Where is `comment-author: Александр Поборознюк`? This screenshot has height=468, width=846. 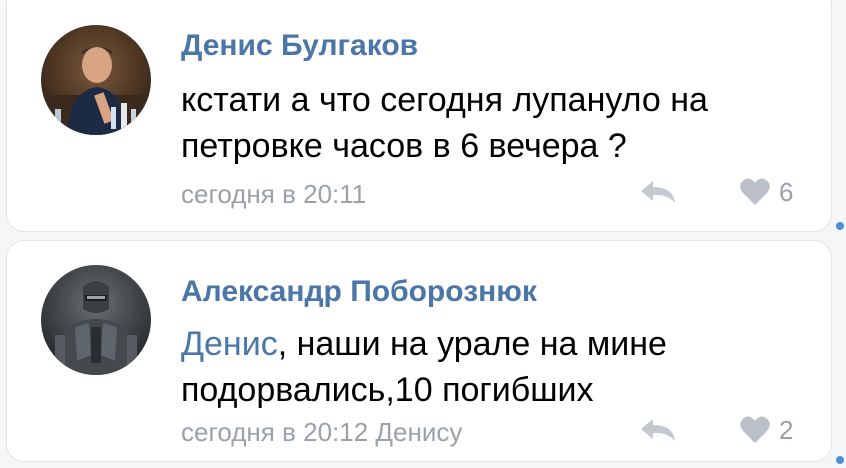
comment-author: Александр Поборознюк is located at coordinates (359, 292).